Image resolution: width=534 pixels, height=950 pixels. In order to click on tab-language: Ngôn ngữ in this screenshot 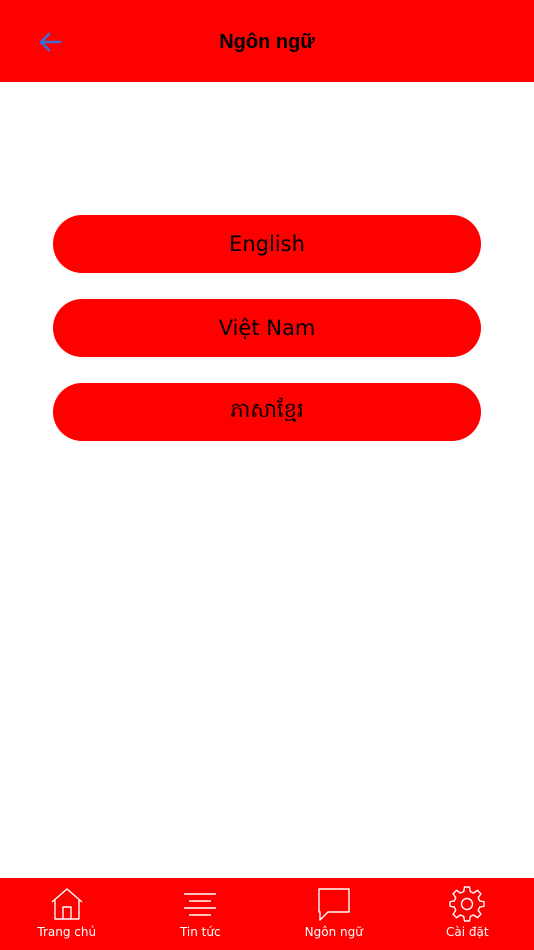, I will do `click(334, 914)`.